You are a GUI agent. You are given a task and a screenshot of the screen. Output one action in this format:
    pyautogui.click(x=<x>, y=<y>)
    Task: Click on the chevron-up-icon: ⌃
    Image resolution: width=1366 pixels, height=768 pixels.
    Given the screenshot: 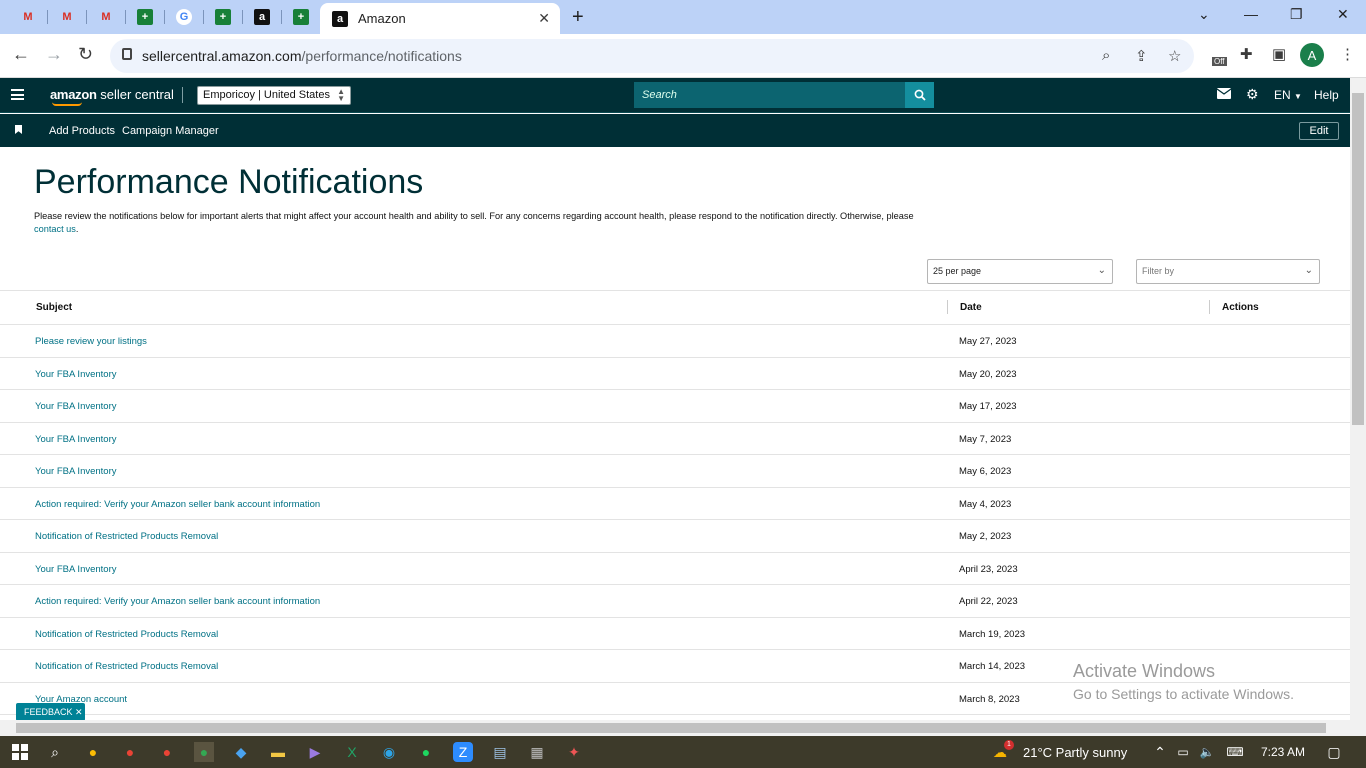 What is the action you would take?
    pyautogui.click(x=1160, y=752)
    